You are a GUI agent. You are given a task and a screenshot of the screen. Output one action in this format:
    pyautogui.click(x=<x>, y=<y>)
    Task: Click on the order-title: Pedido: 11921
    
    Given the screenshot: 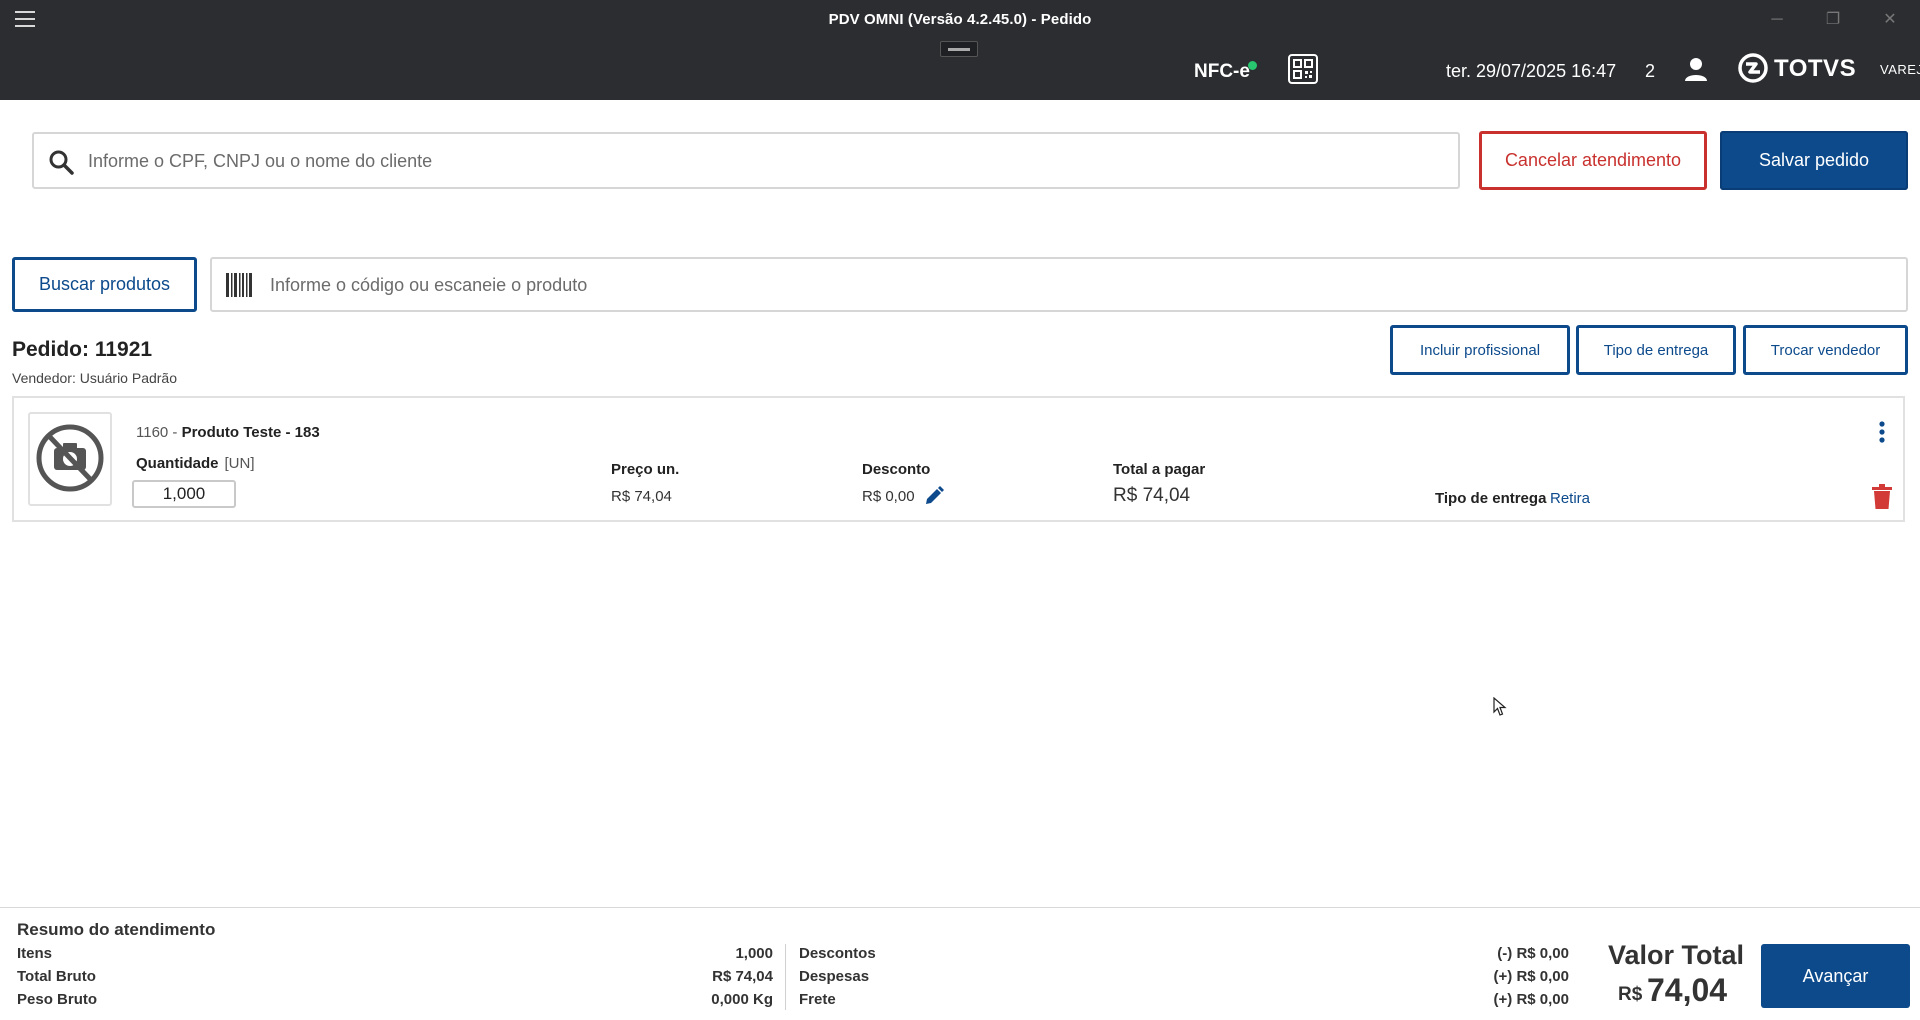 What is the action you would take?
    pyautogui.click(x=82, y=349)
    